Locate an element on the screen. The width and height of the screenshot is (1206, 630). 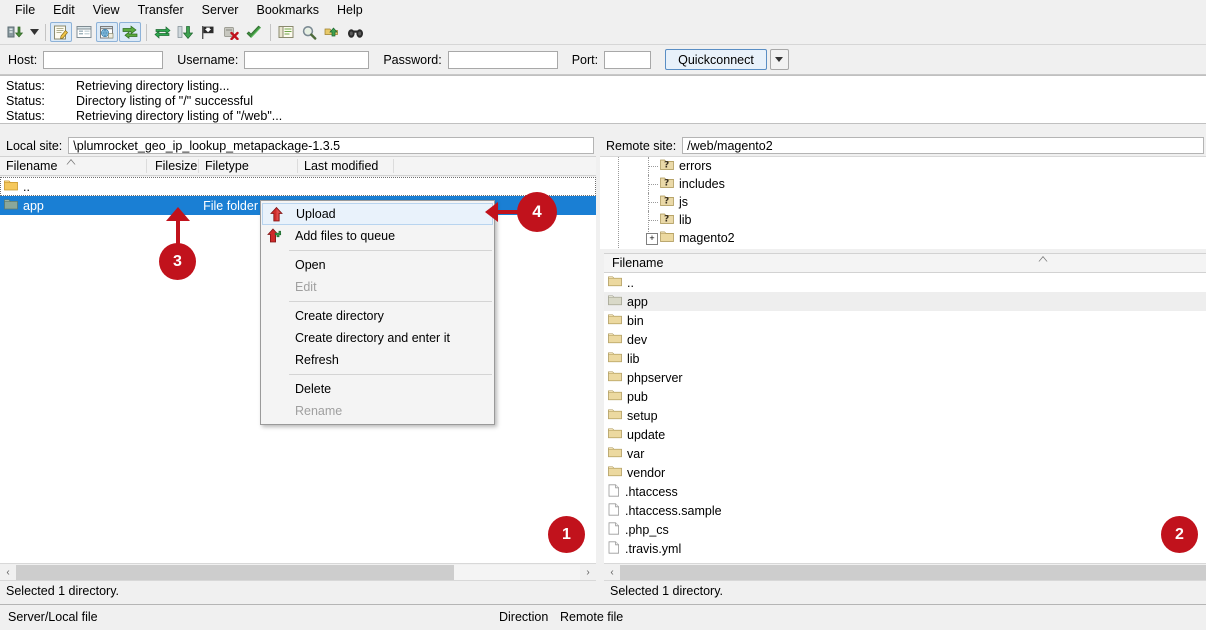
username-input is located at coordinates (307, 59).